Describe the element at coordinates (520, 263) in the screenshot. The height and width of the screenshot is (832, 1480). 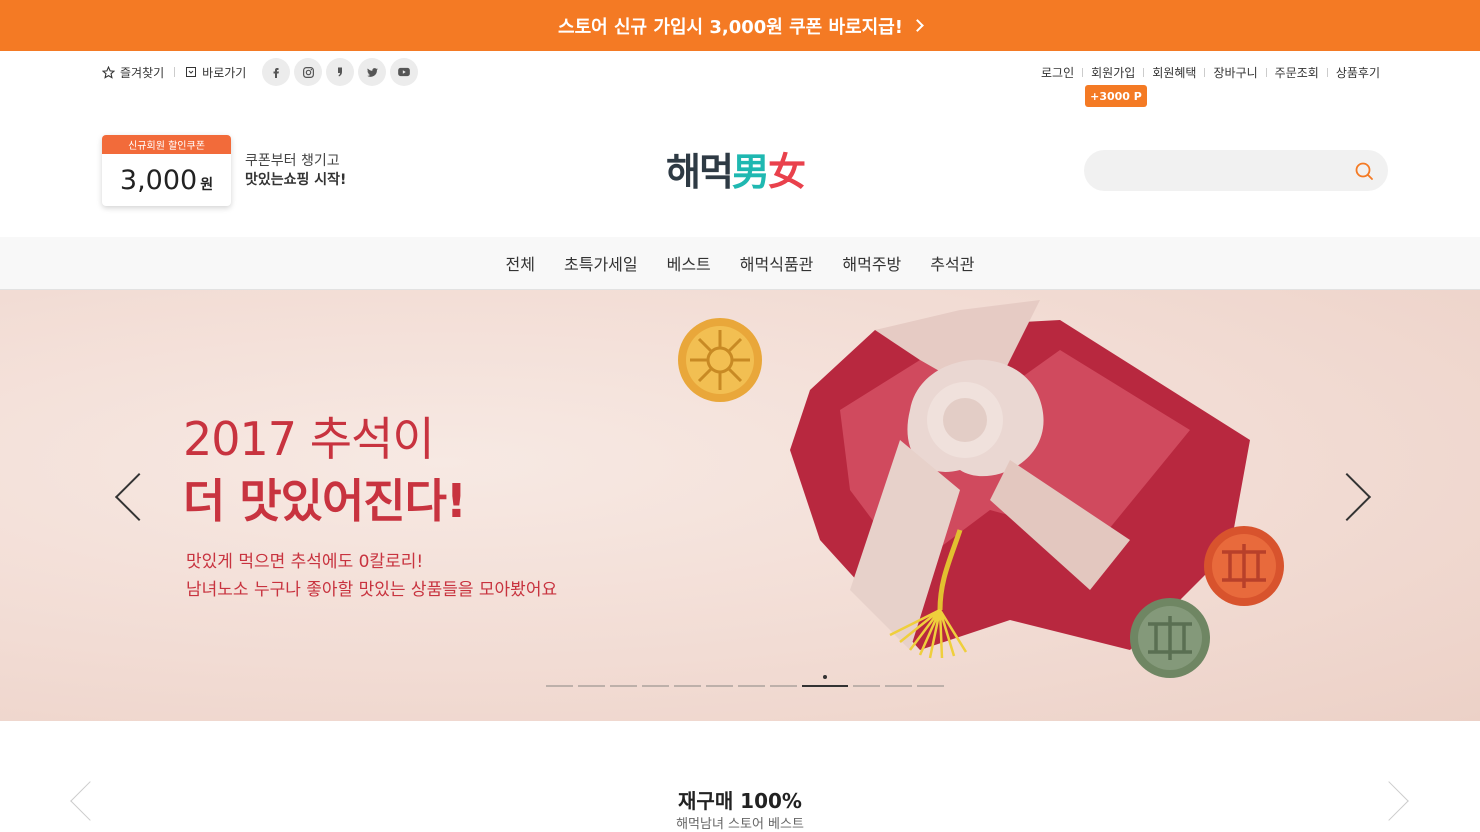
I see `nav-item-all: 전체` at that location.